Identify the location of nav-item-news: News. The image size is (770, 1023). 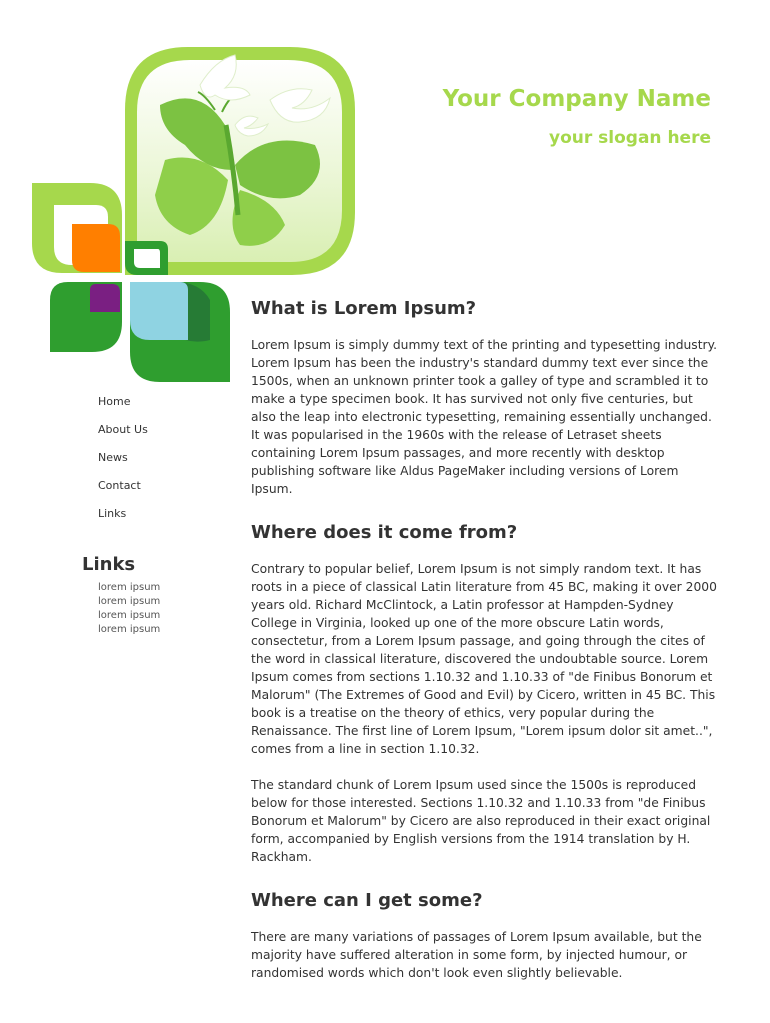
(123, 463).